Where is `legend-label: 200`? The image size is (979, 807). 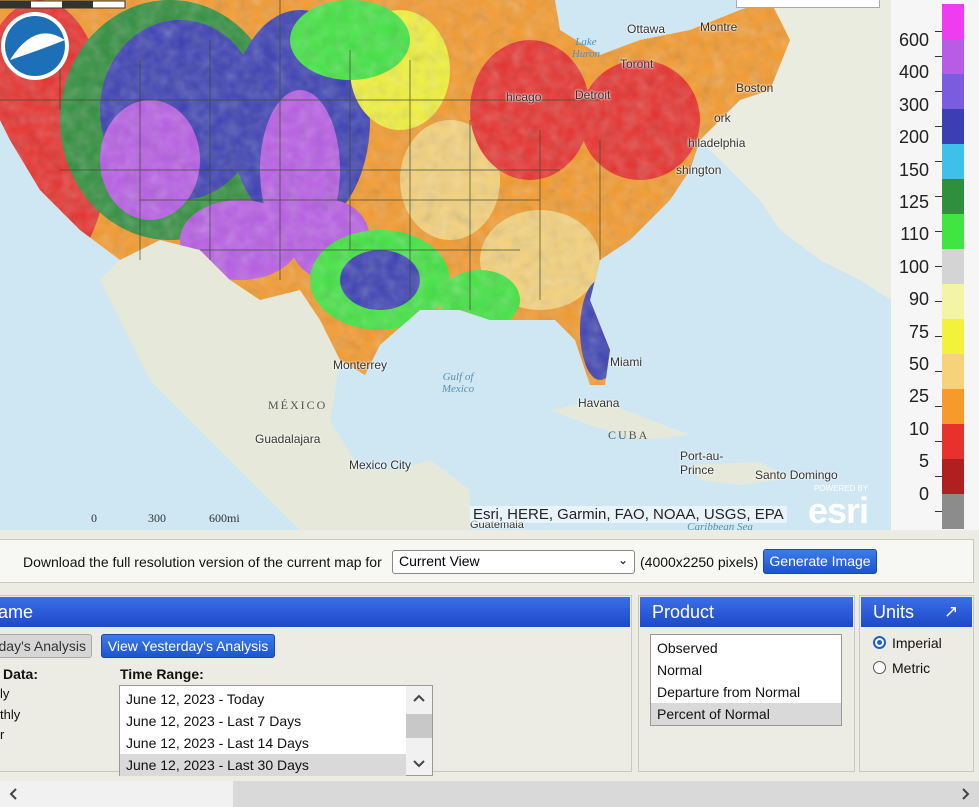 legend-label: 200 is located at coordinates (913, 137).